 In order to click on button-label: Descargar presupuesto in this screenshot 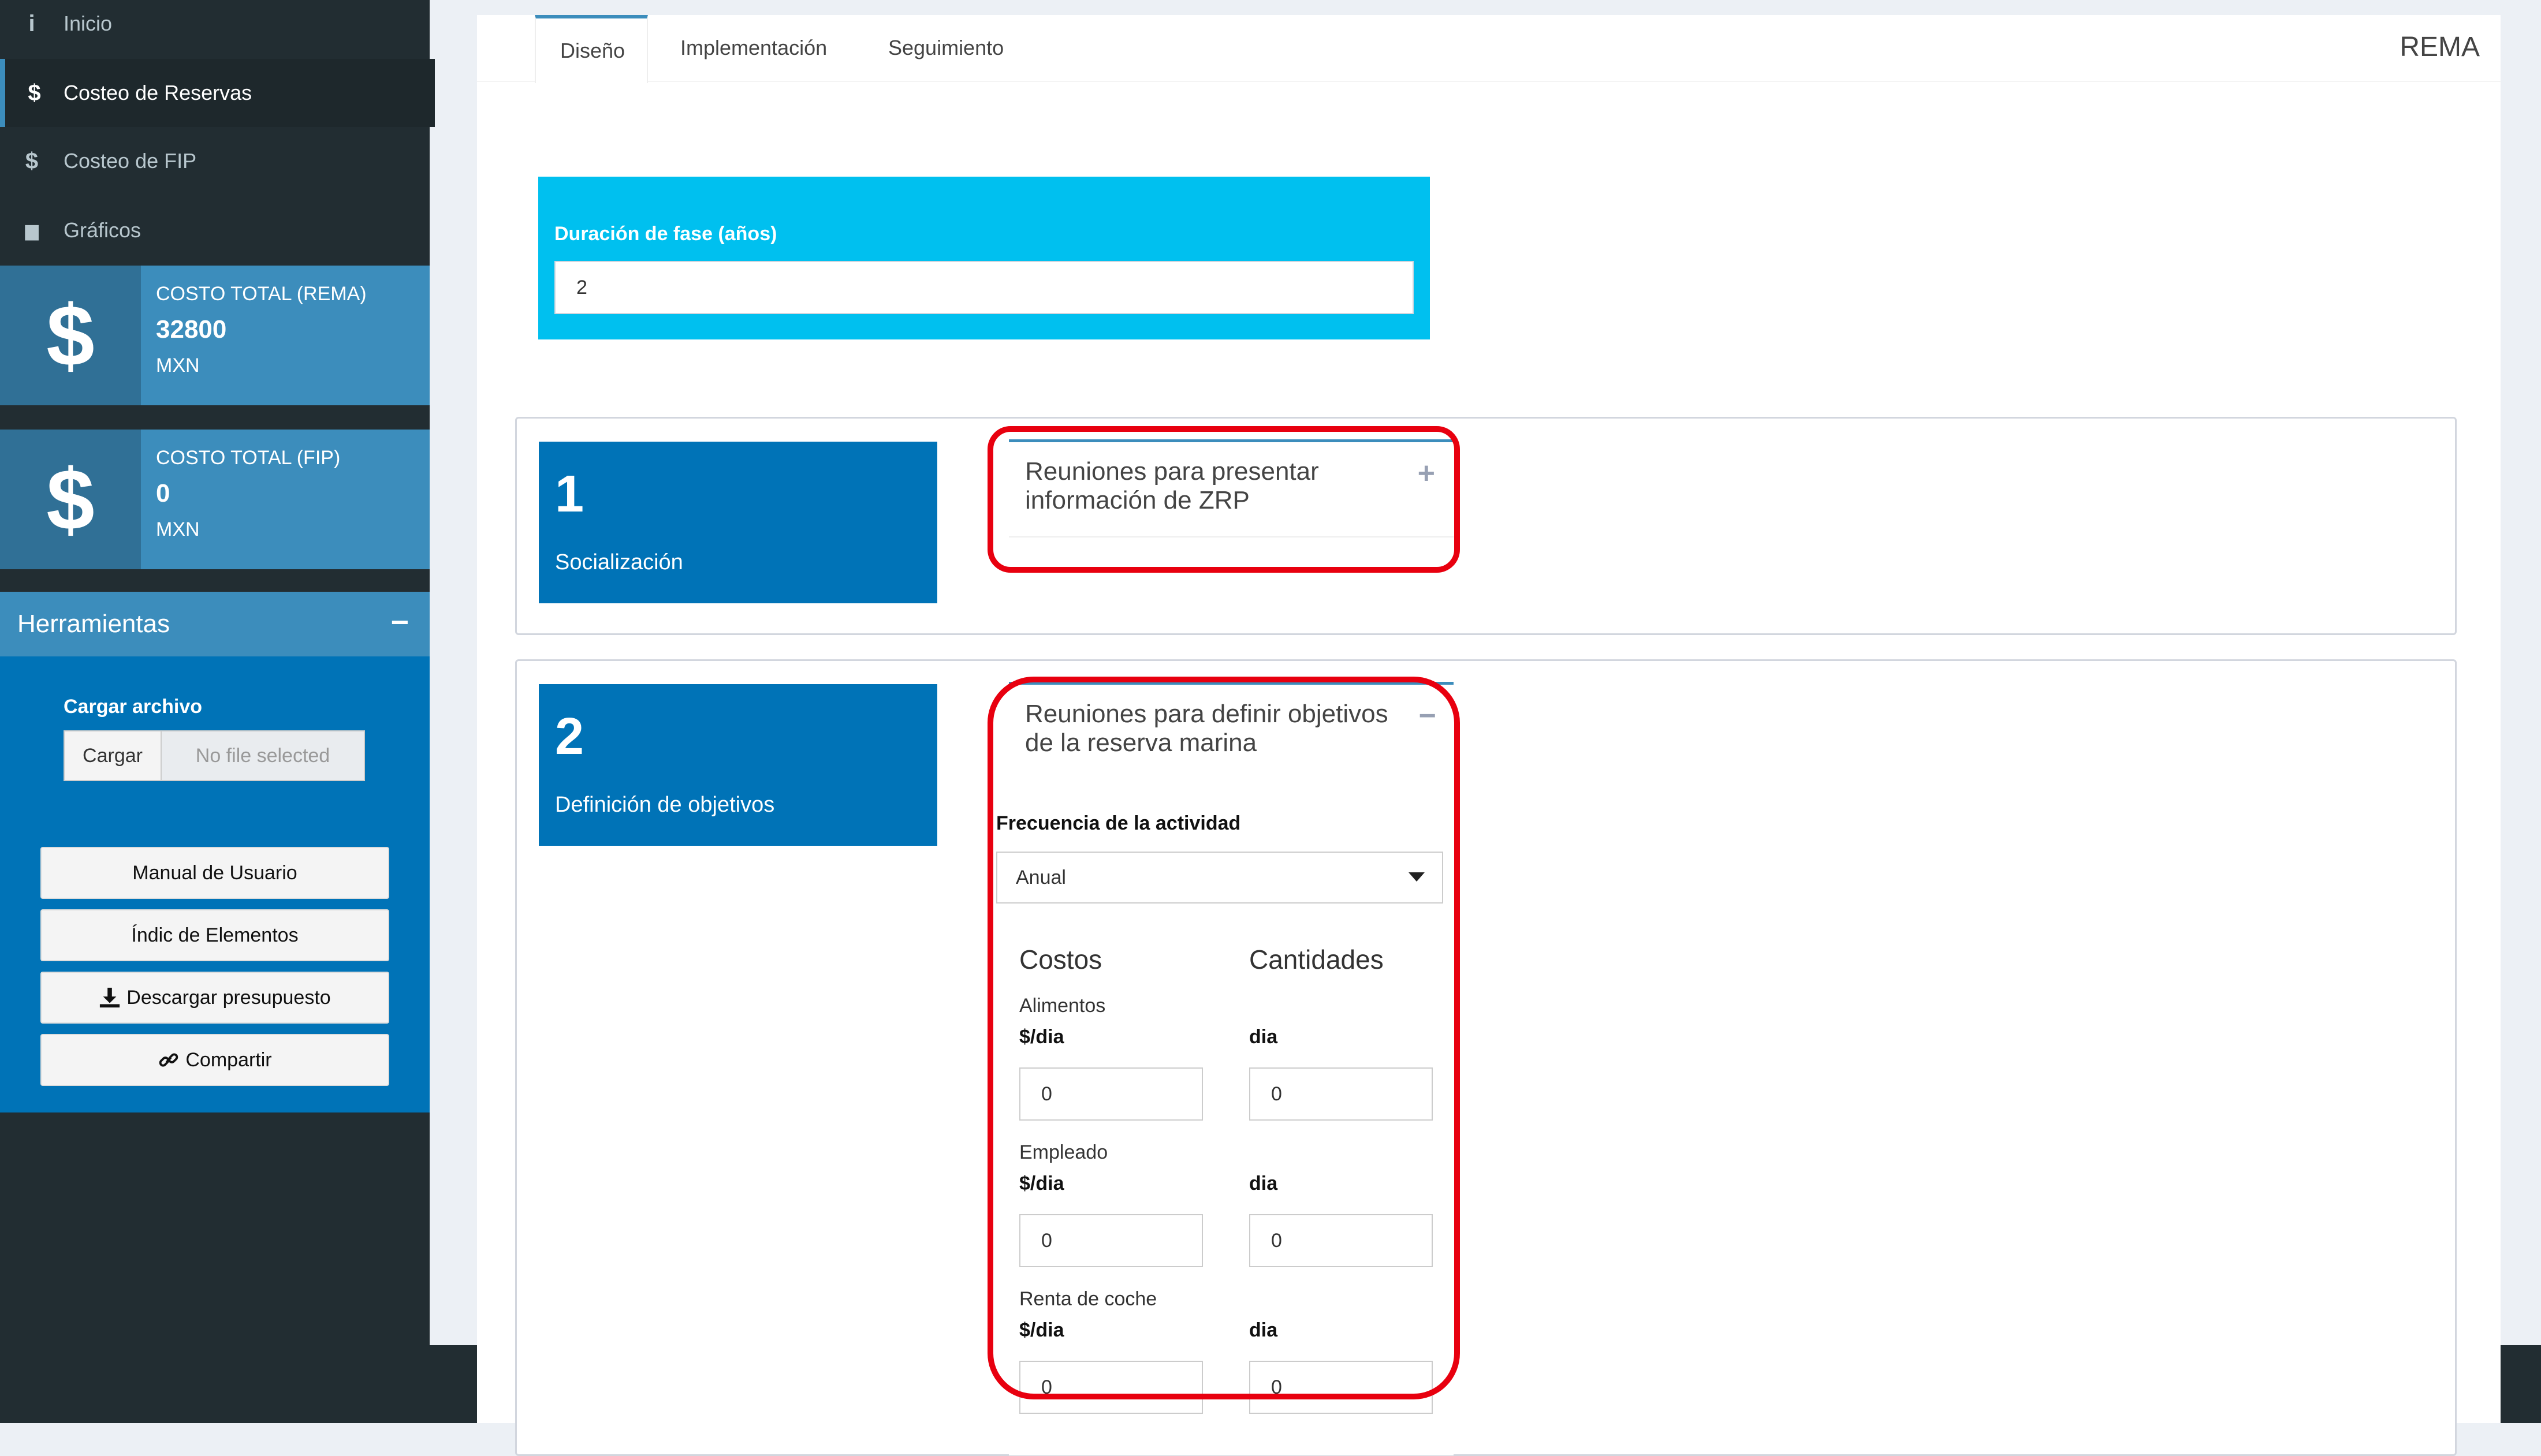, I will do `click(229, 997)`.